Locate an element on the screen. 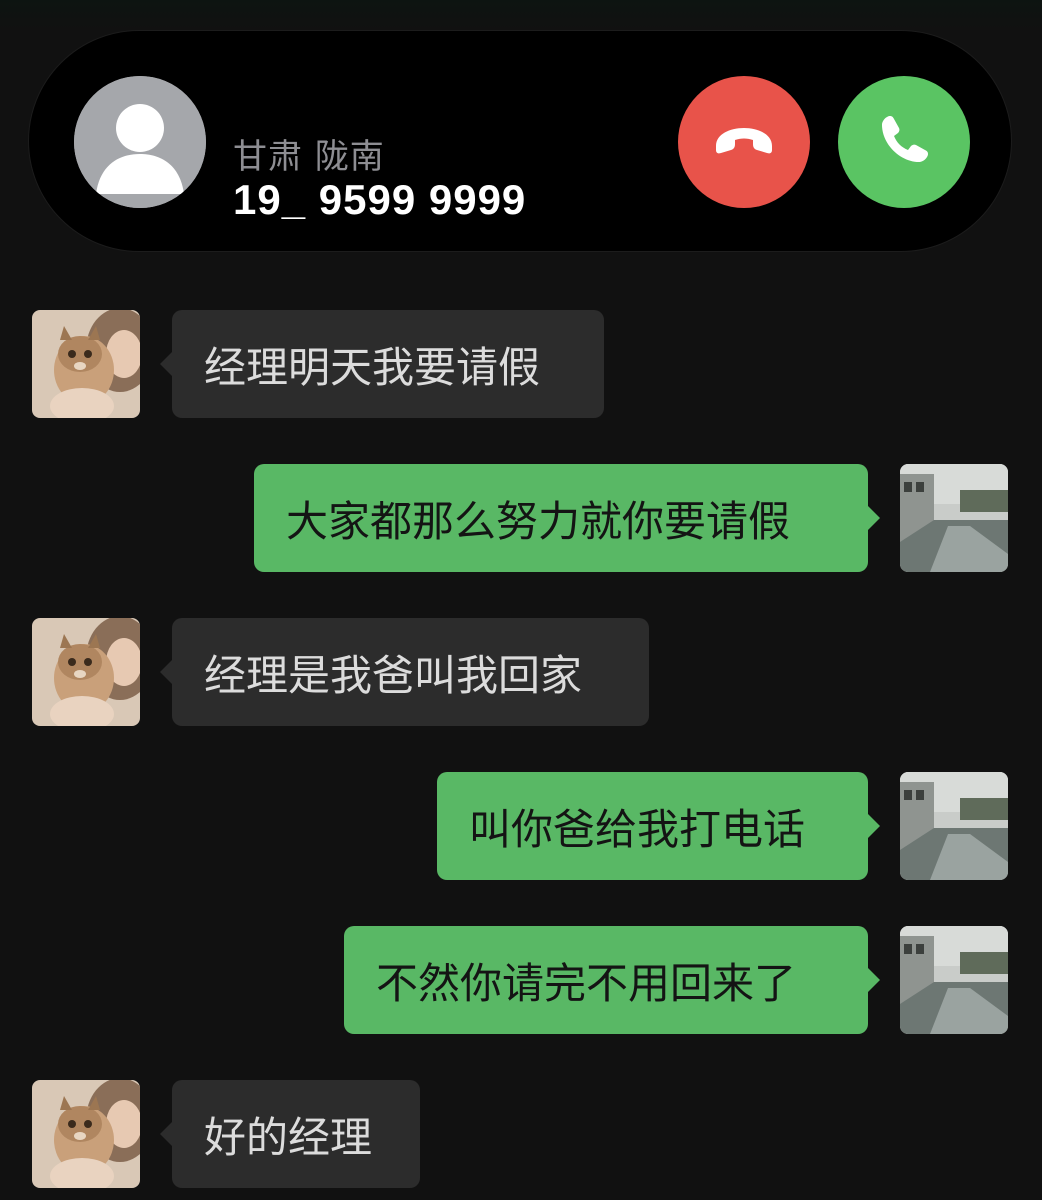 The image size is (1042, 1200). phone-hangup-icon is located at coordinates (744, 142).